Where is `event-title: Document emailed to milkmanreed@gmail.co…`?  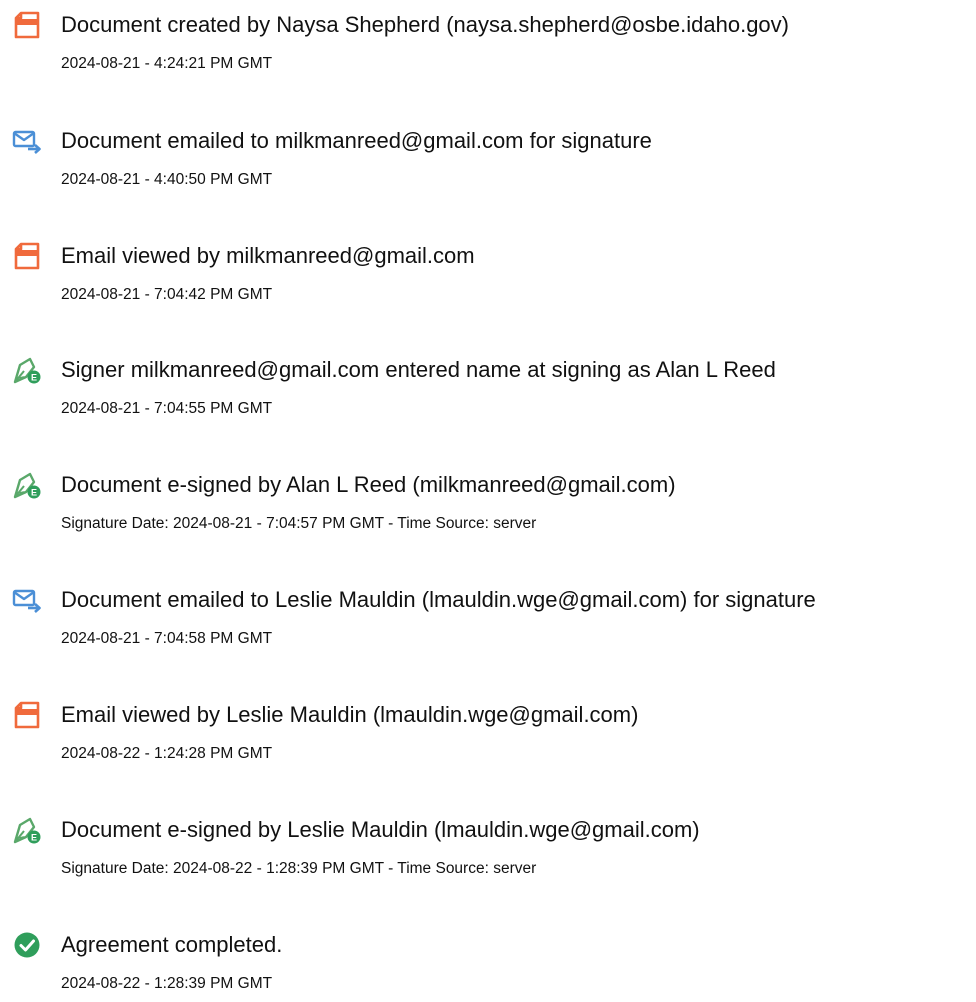 event-title: Document emailed to milkmanreed@gmail.co… is located at coordinates (356, 140).